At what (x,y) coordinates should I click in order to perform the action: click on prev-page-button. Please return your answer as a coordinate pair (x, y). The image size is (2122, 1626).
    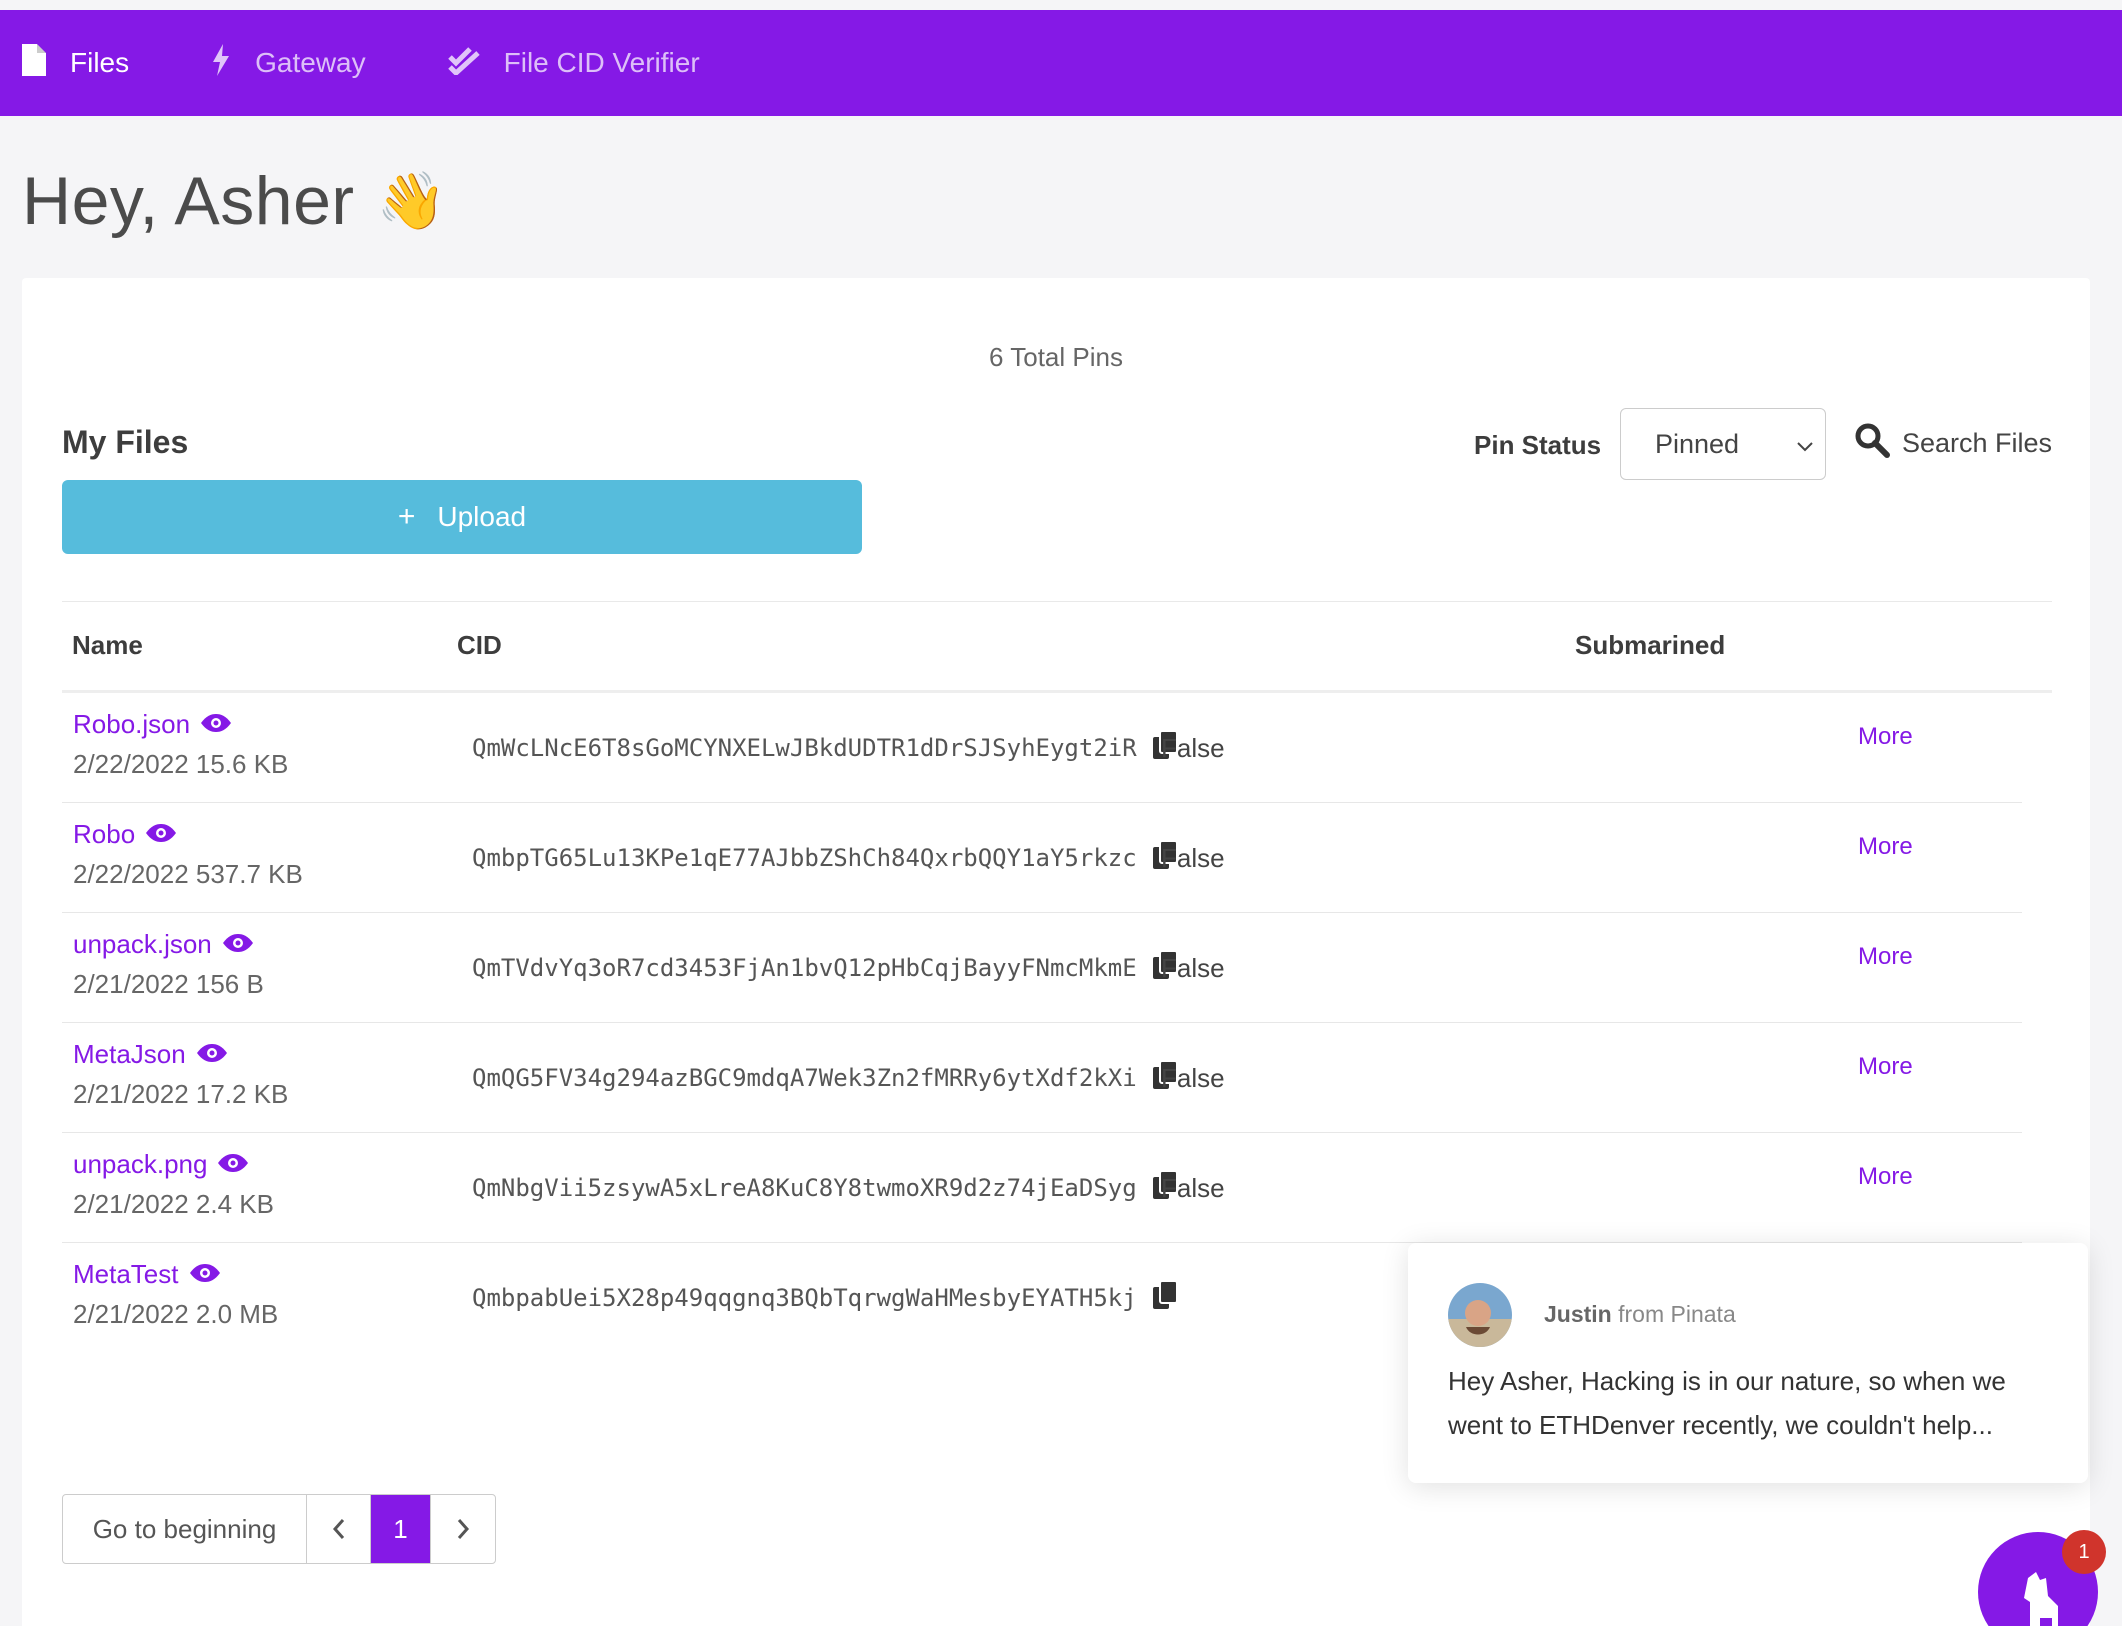
    Looking at the image, I should click on (339, 1529).